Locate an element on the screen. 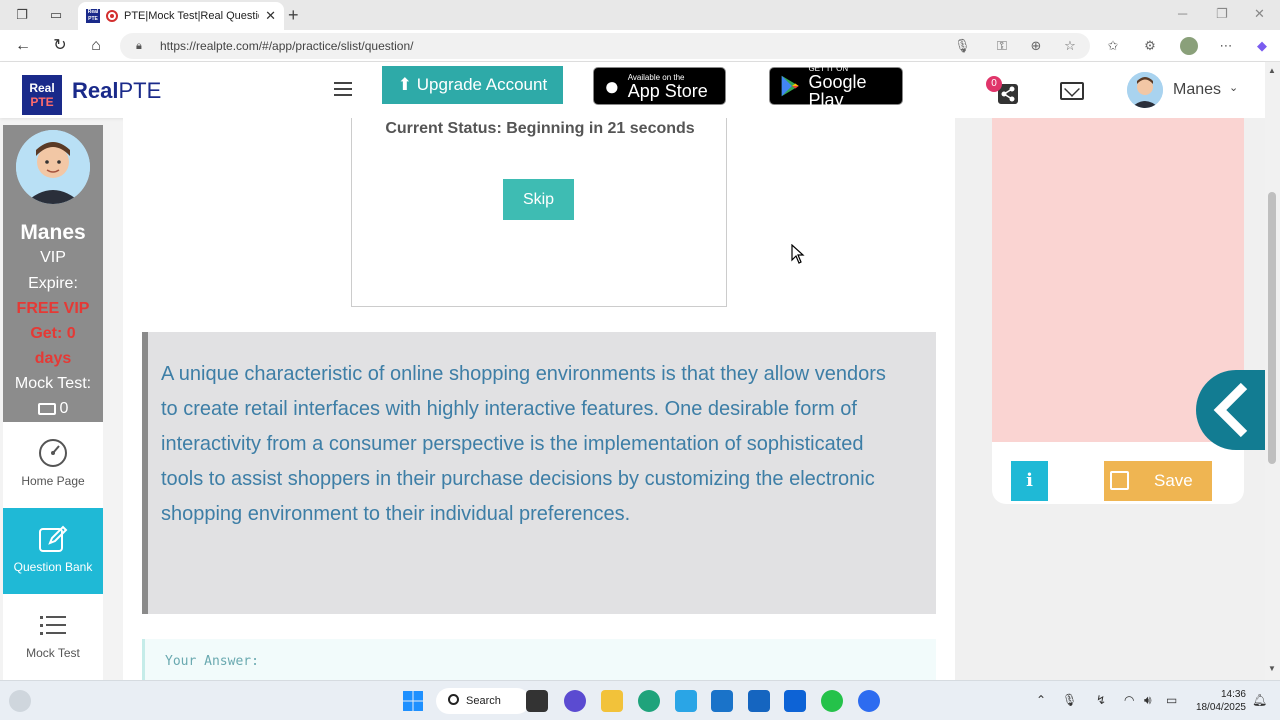 Image resolution: width=1280 pixels, height=720 pixels. google-play-icon is located at coordinates (790, 86).